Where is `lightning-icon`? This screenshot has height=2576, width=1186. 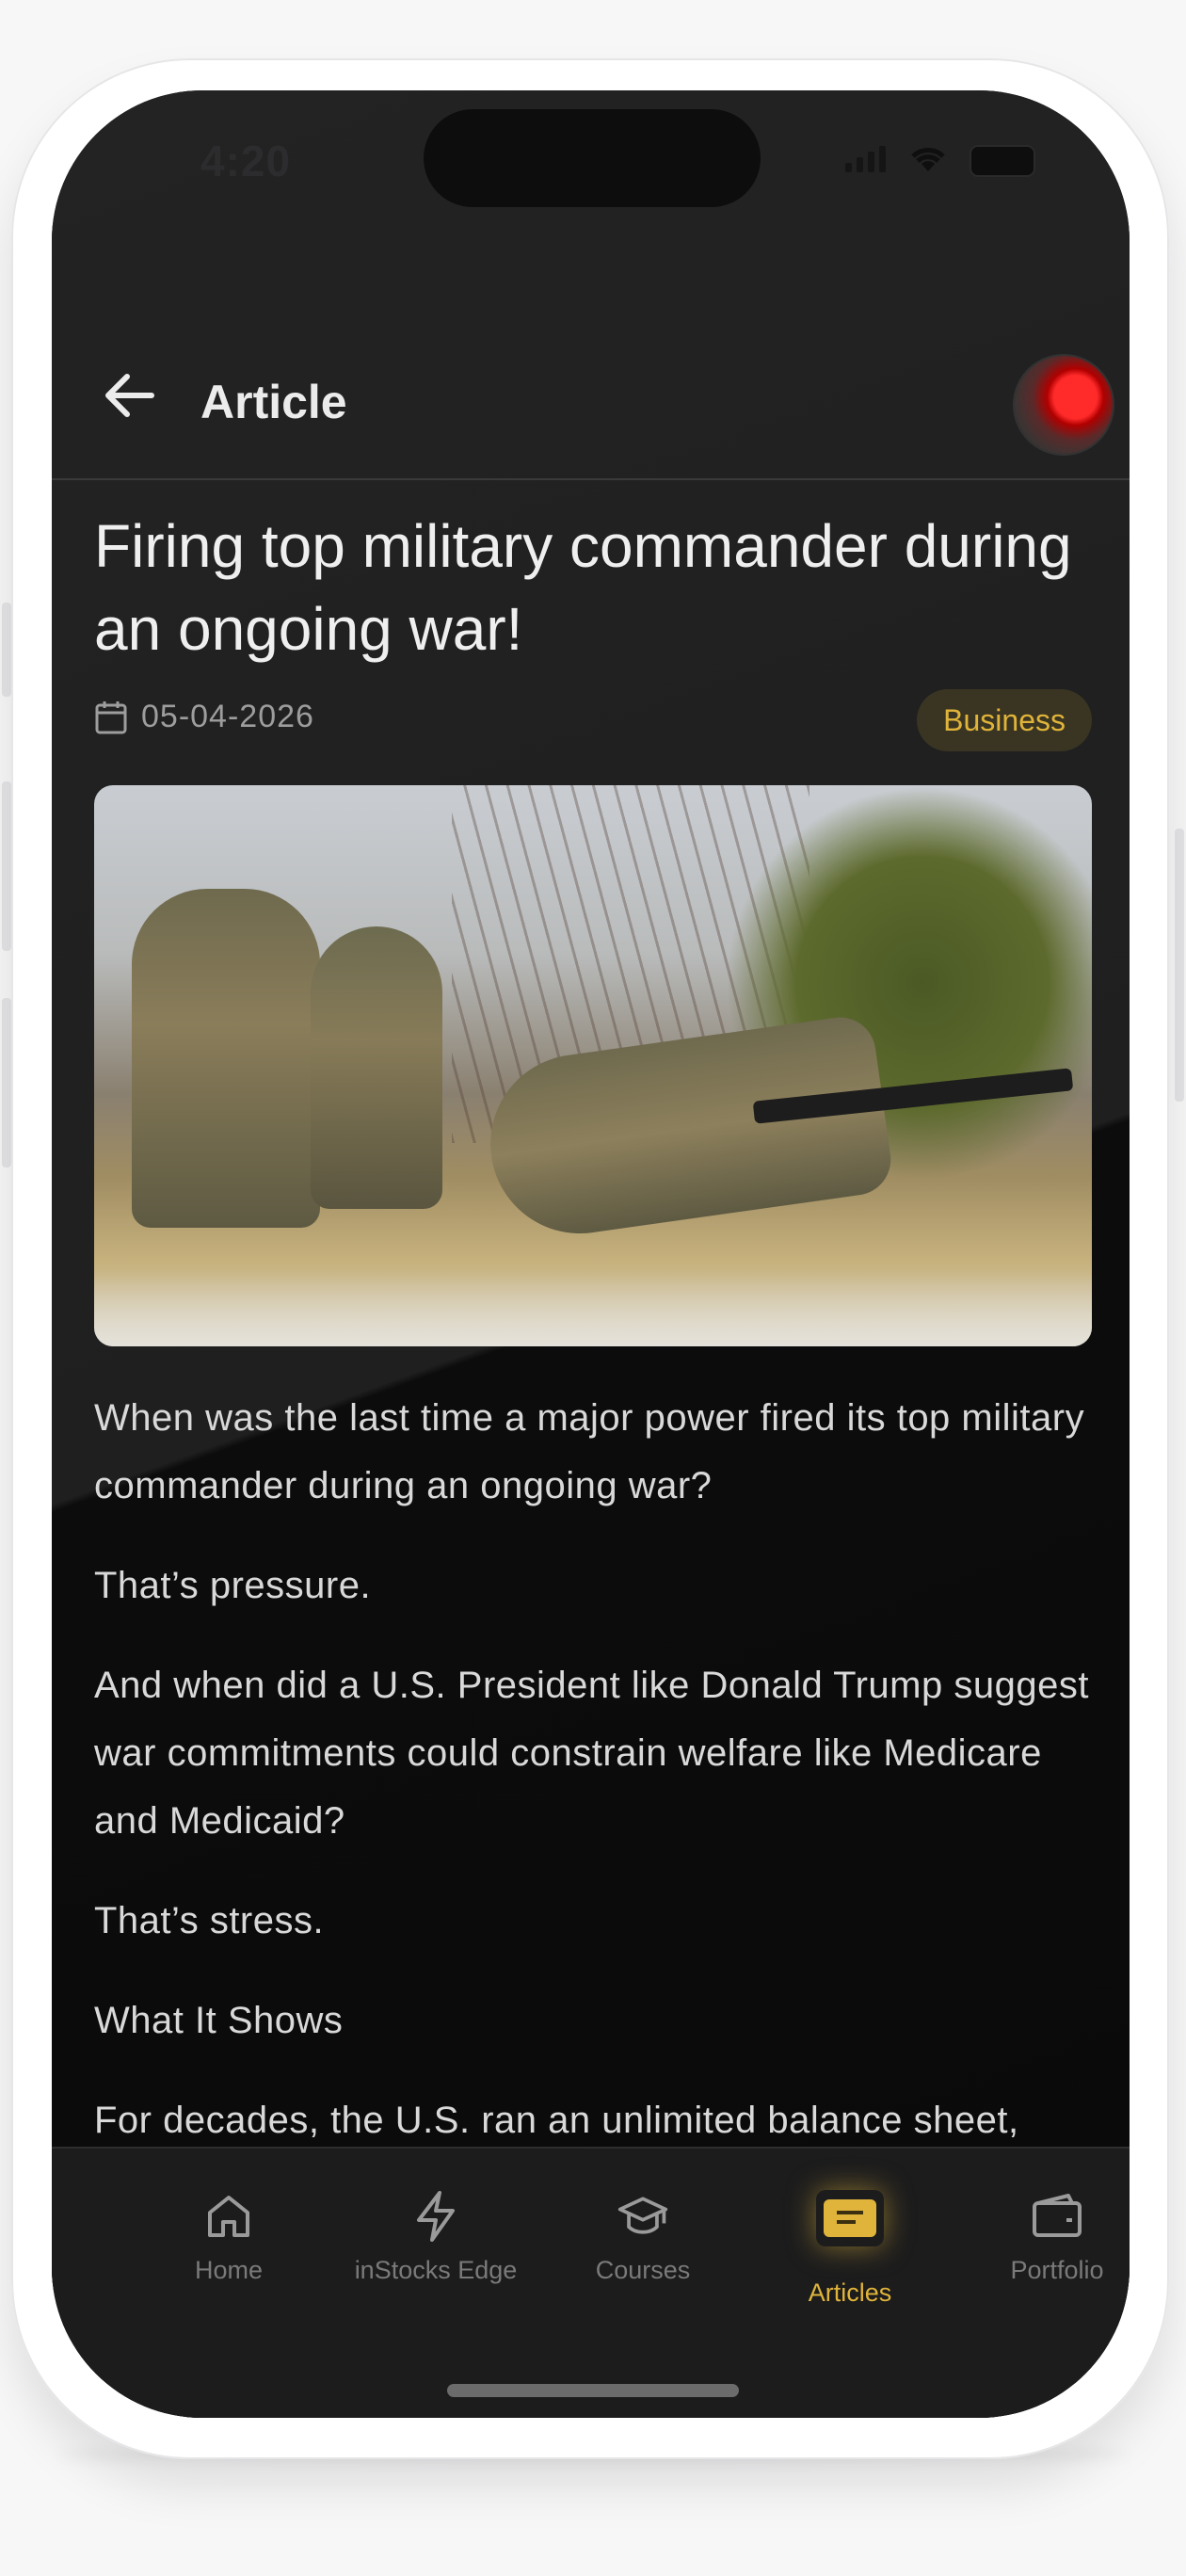
lightning-icon is located at coordinates (435, 2216).